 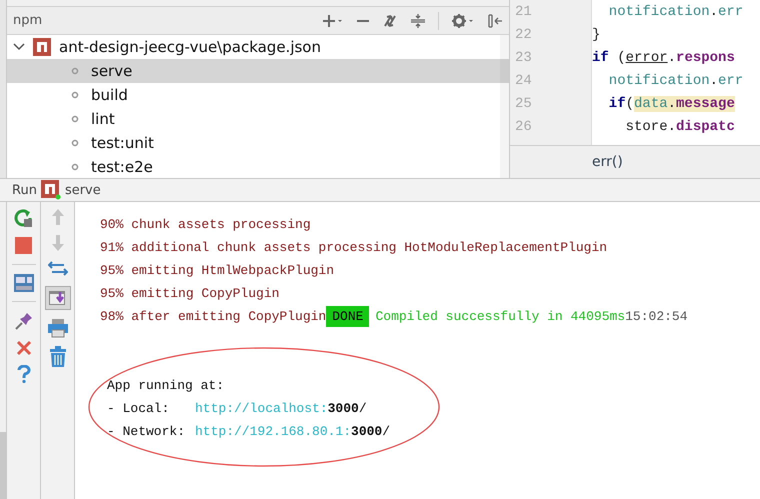 I want to click on code-line: }, so click(x=596, y=34).